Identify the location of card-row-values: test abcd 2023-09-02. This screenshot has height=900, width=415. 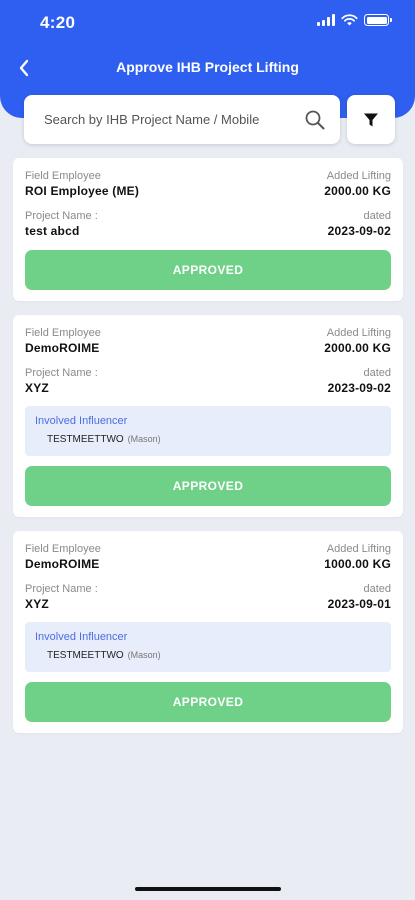
(208, 231).